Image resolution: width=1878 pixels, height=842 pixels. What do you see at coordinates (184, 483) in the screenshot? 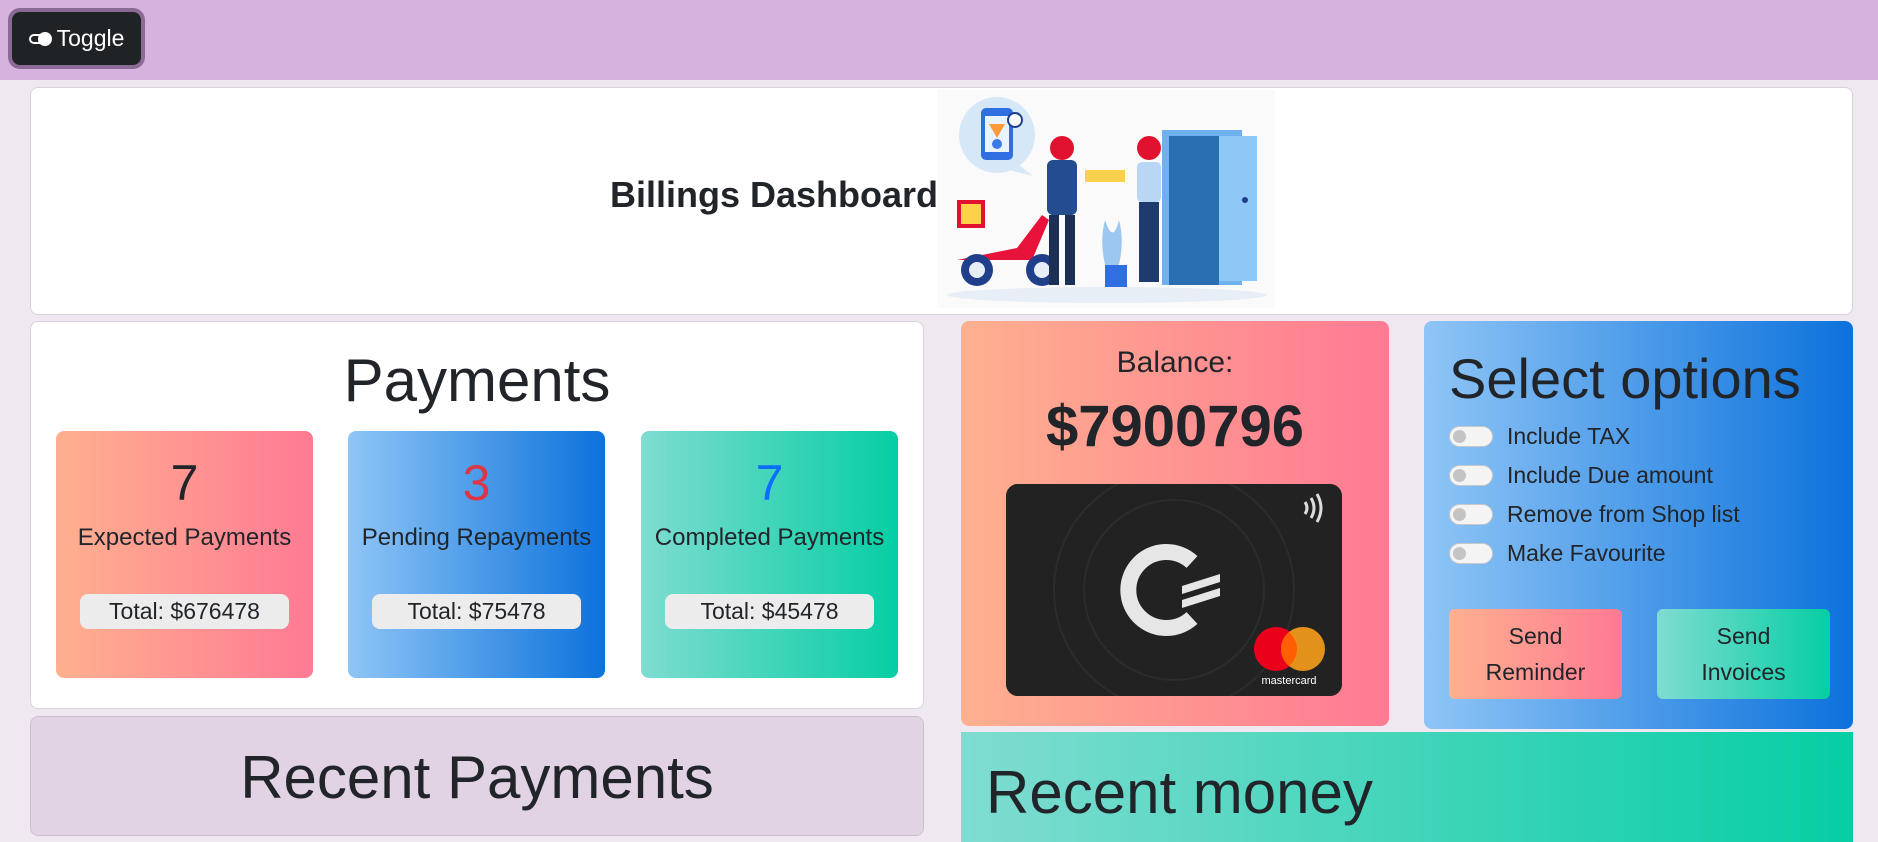
I see `expected-payments-count: 7` at bounding box center [184, 483].